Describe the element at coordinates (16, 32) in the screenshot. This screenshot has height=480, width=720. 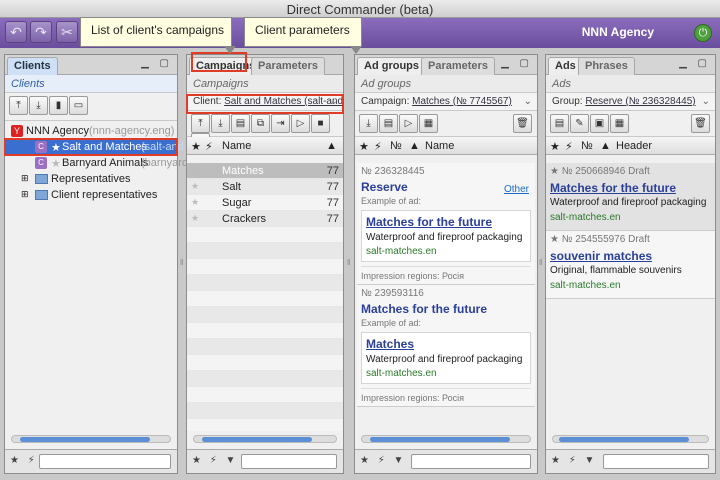
I see `undo-icon: ↶` at that location.